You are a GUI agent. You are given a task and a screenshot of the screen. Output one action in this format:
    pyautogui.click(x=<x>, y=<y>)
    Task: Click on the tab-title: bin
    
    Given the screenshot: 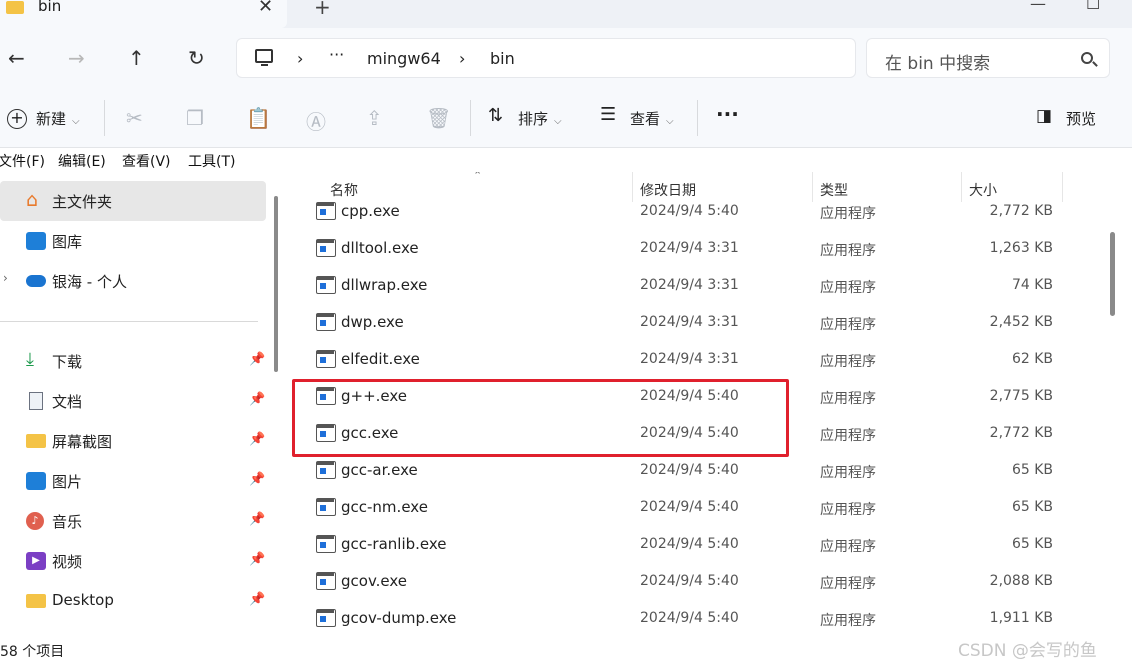 What is the action you would take?
    pyautogui.click(x=50, y=7)
    